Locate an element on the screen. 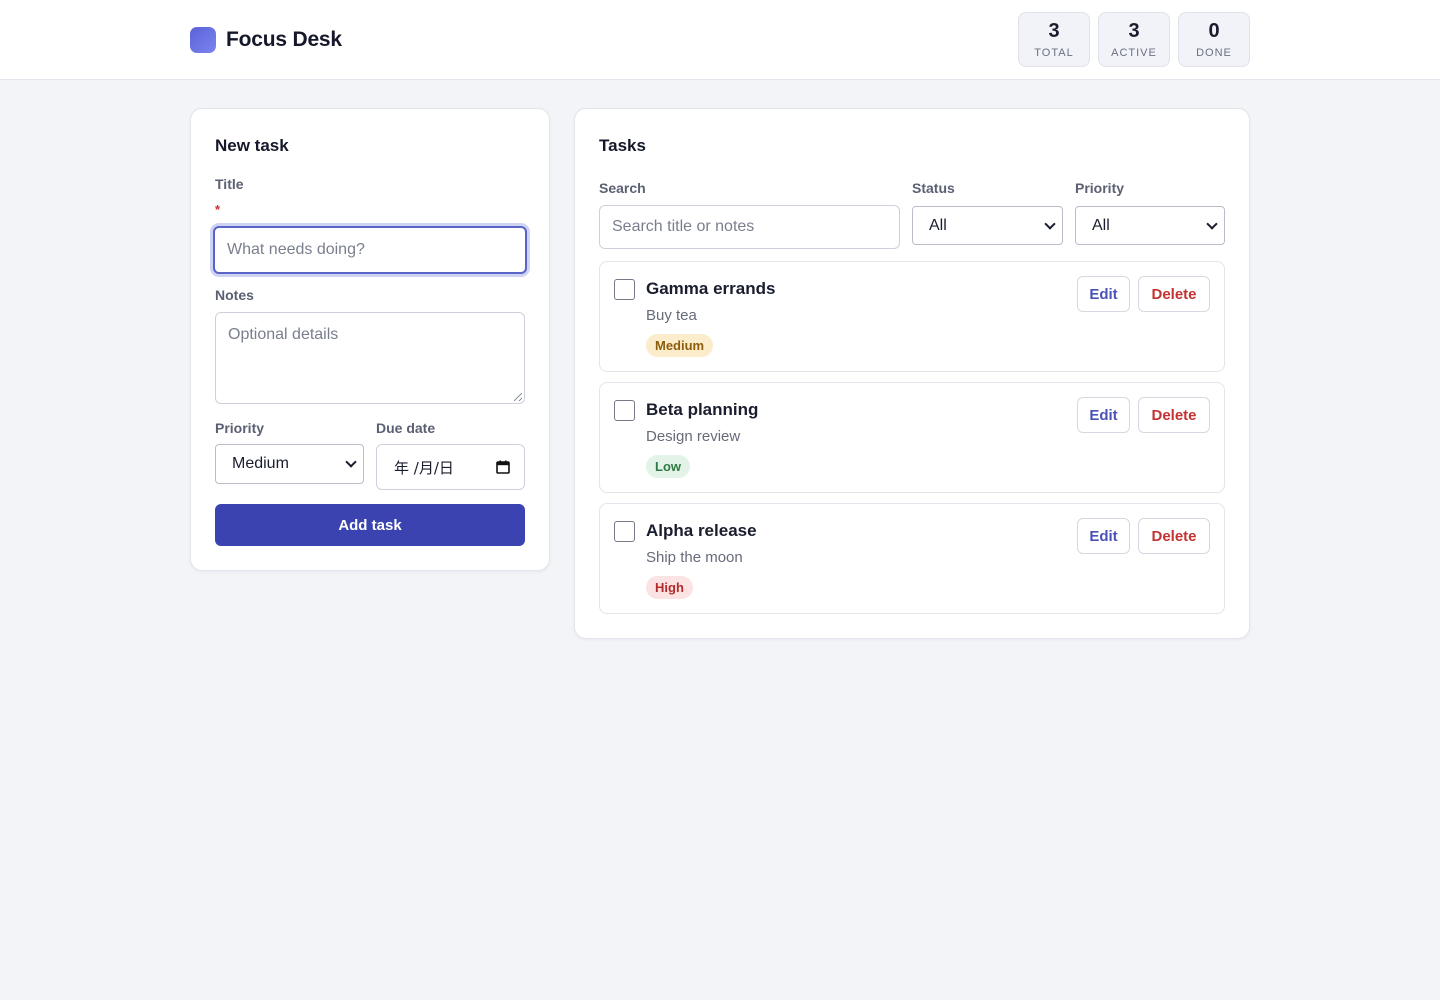 This screenshot has height=1000, width=1440. status-filter-select: All is located at coordinates (987, 225).